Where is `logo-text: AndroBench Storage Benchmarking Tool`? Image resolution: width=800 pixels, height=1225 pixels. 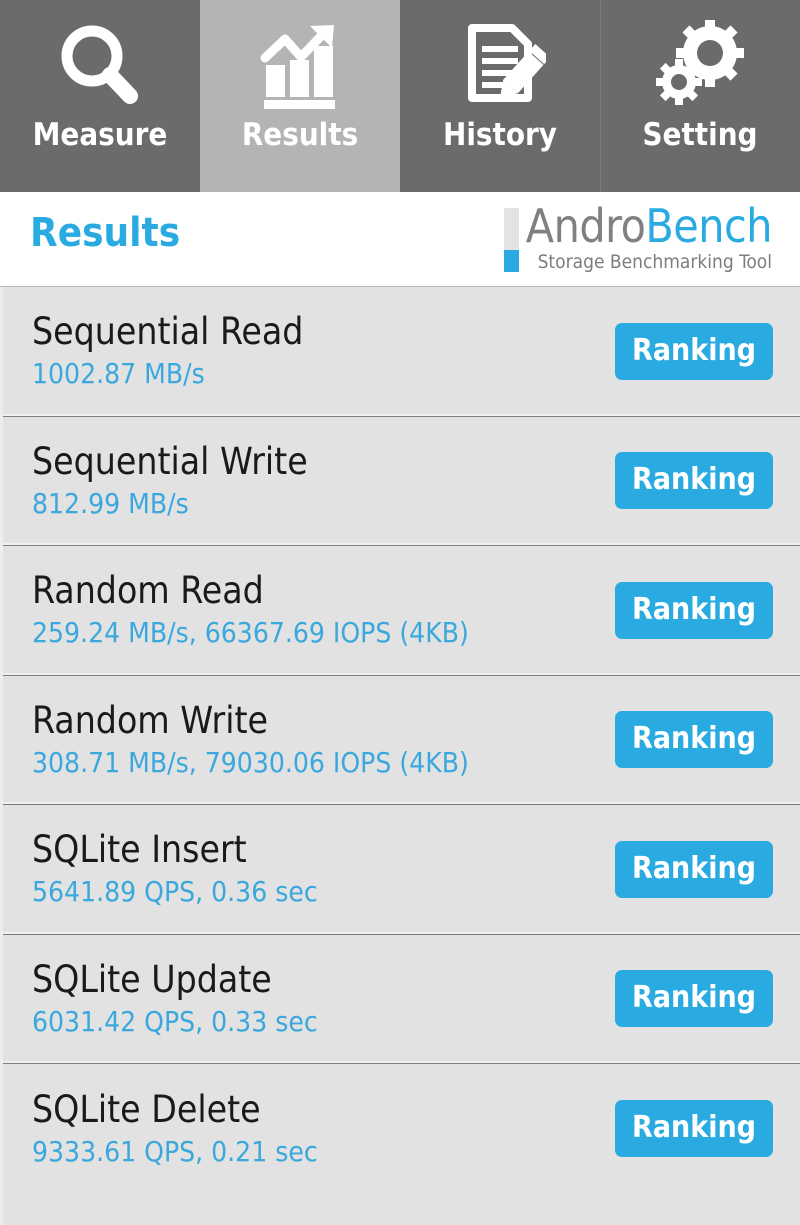
logo-text: AndroBench Storage Benchmarking Tool is located at coordinates (649, 236).